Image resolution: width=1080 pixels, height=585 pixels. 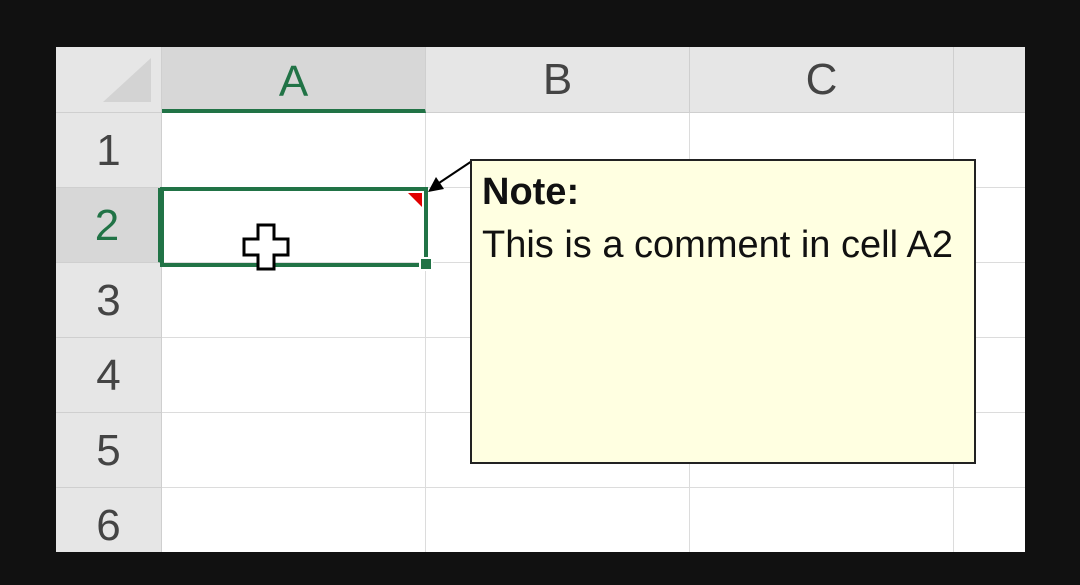 What do you see at coordinates (109, 450) in the screenshot?
I see `row-header-5: 5` at bounding box center [109, 450].